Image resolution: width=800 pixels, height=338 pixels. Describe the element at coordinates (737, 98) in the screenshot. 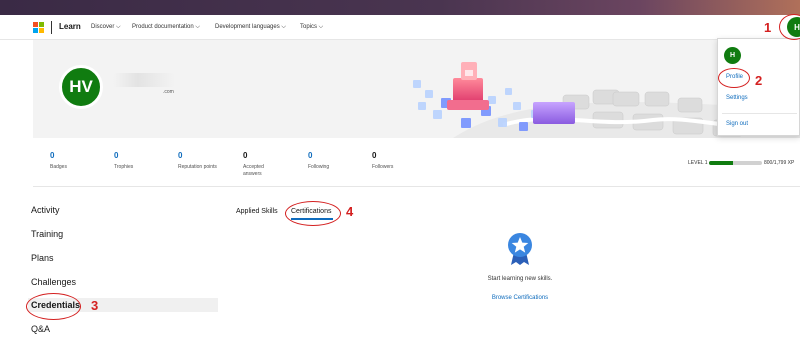

I see `dropdown-settings-link: Settings` at that location.